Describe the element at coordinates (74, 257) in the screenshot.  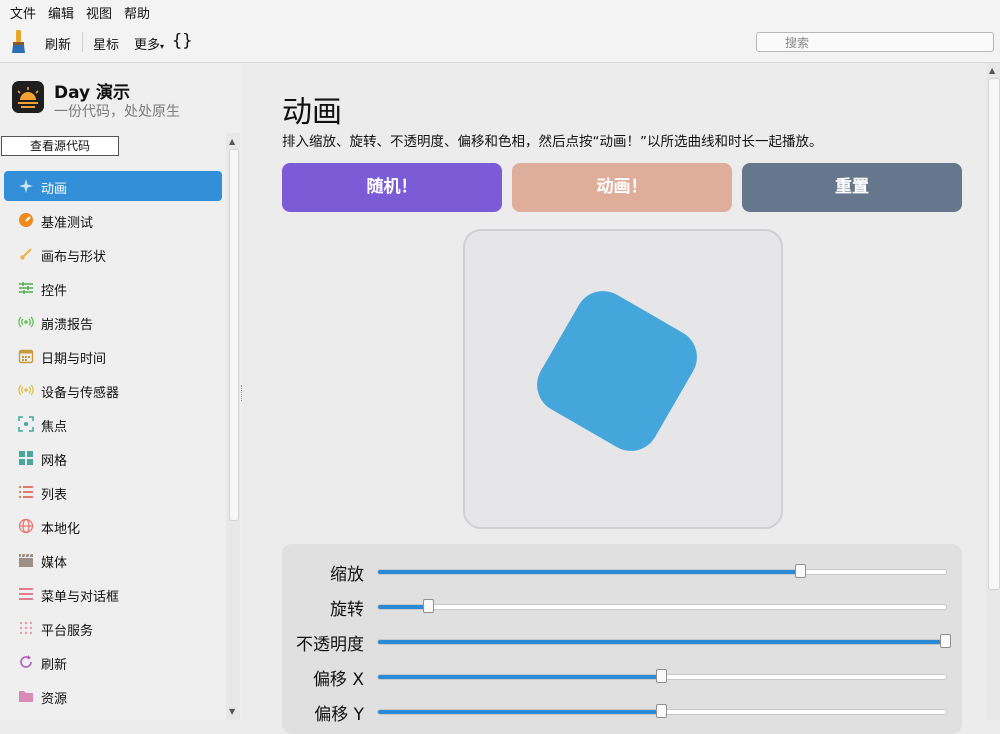
I see `sidebar-item-label: 画布与形状` at that location.